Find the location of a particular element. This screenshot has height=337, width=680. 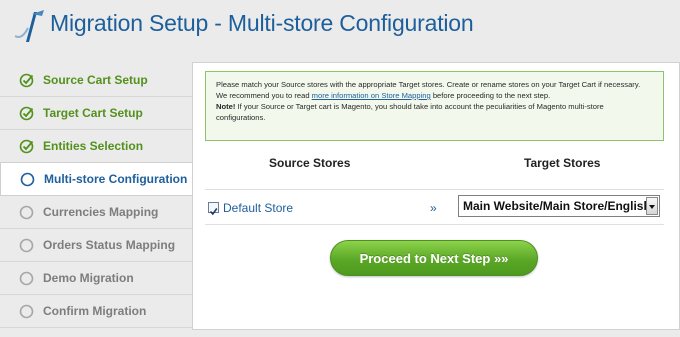

logo-icon is located at coordinates (29, 26).